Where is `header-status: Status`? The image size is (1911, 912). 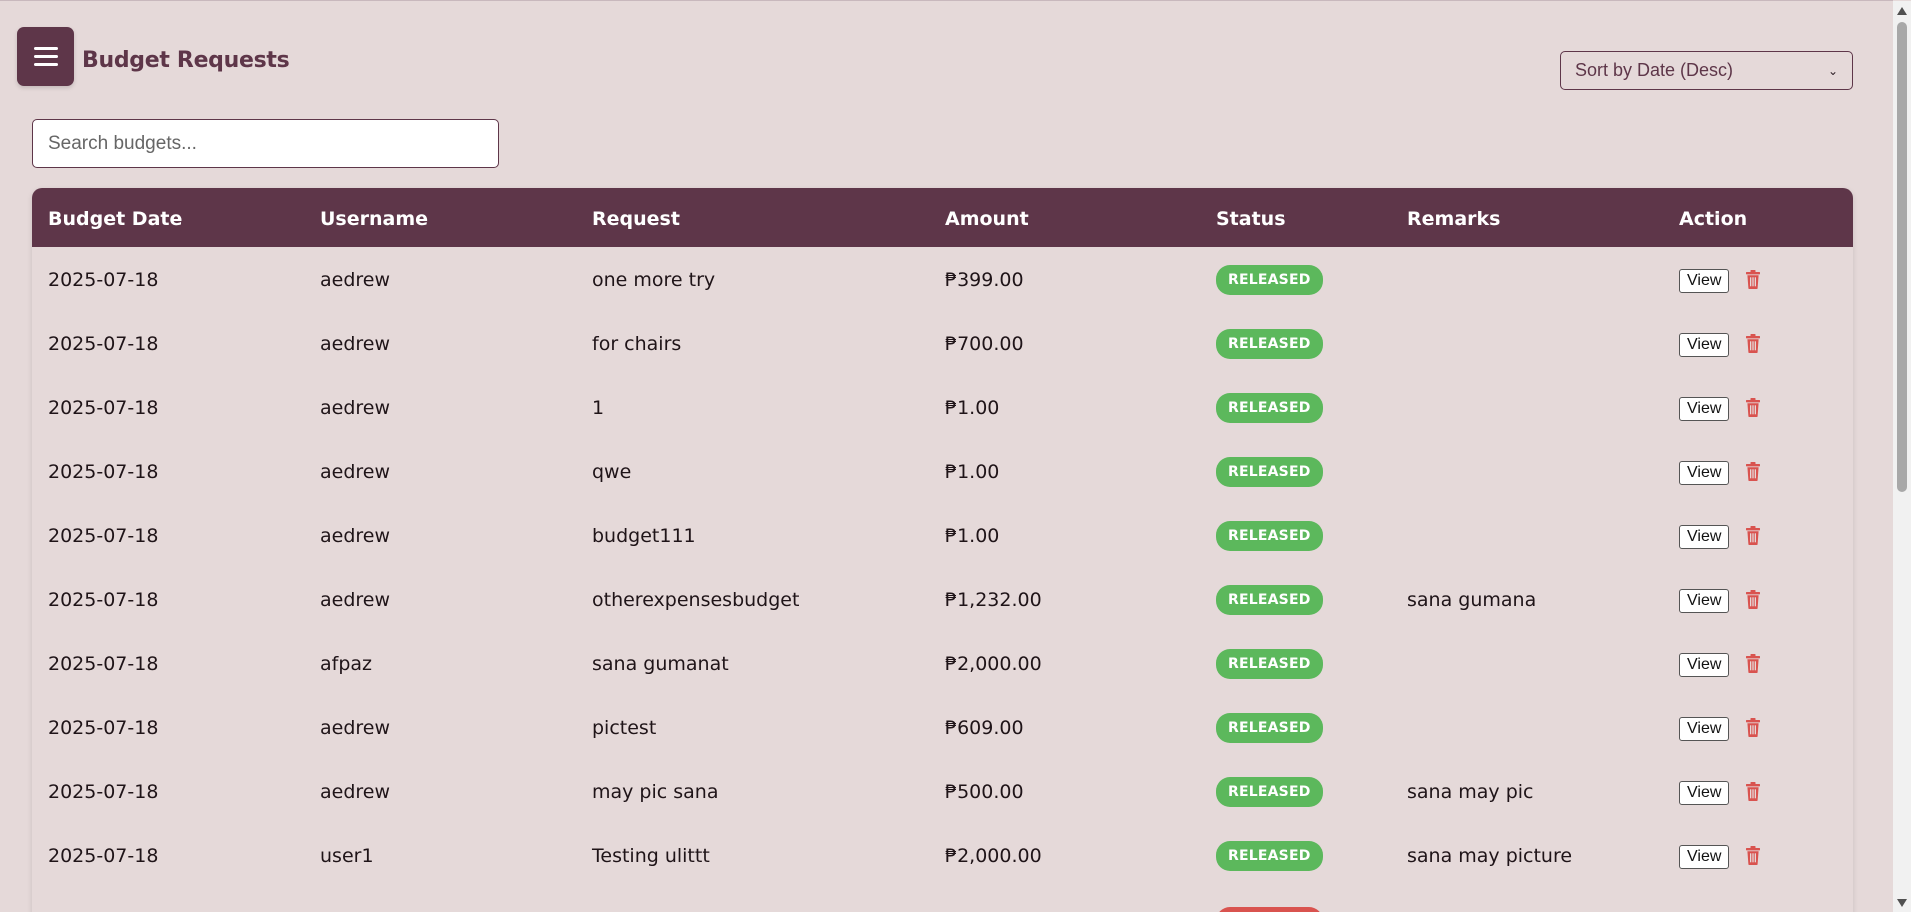 header-status: Status is located at coordinates (1251, 219).